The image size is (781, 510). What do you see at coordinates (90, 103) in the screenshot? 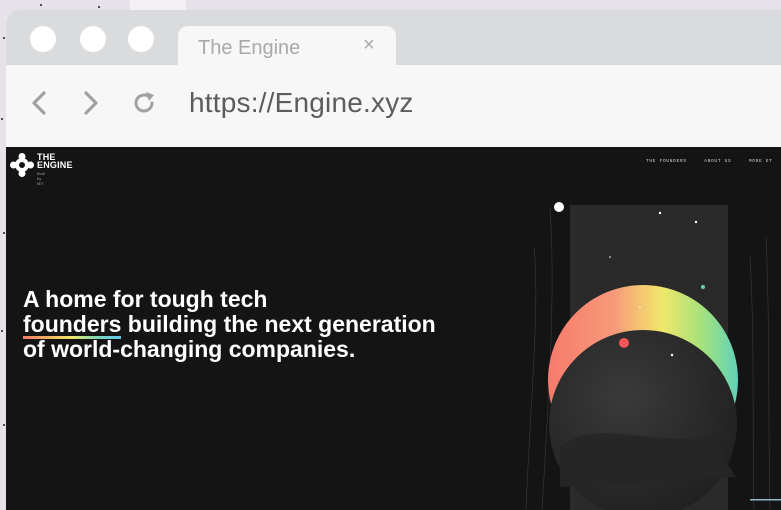
I see `forward-arrow-icon` at bounding box center [90, 103].